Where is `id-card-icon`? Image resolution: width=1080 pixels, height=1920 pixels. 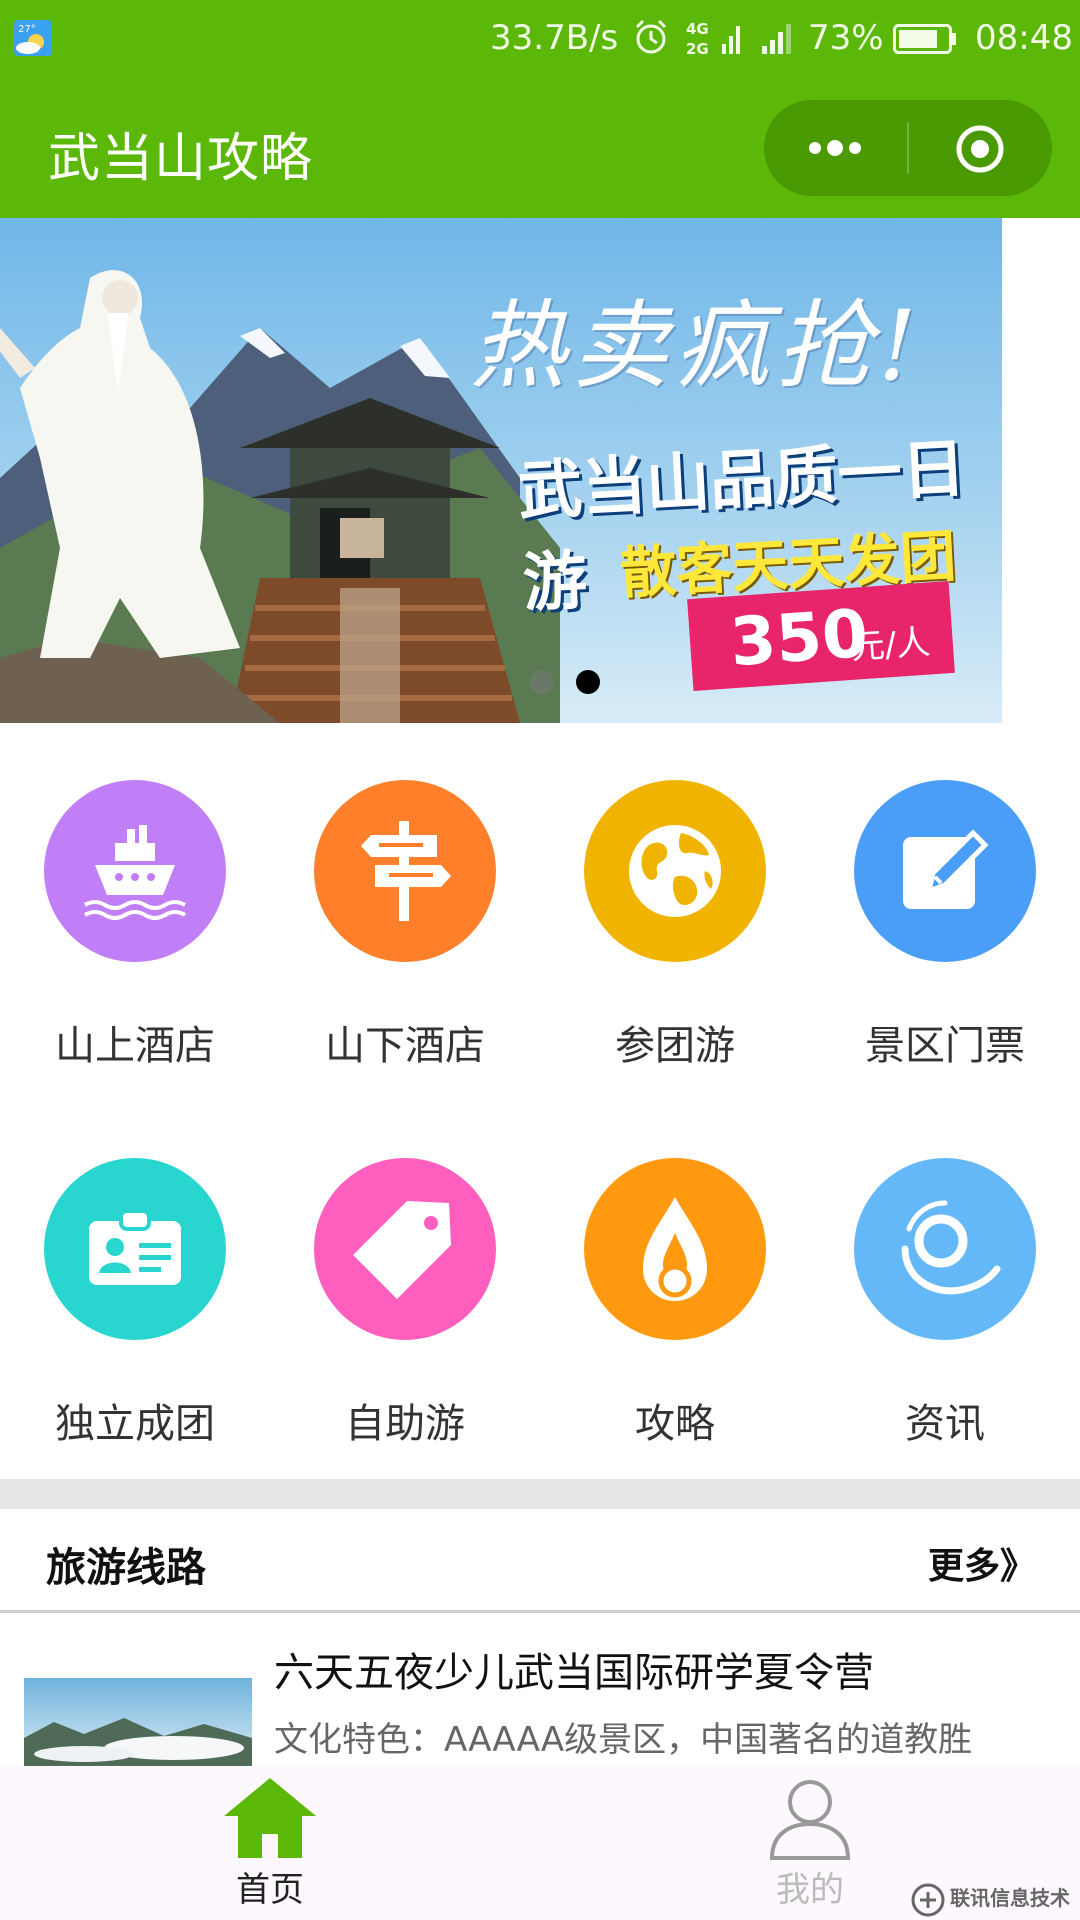
id-card-icon is located at coordinates (135, 1247).